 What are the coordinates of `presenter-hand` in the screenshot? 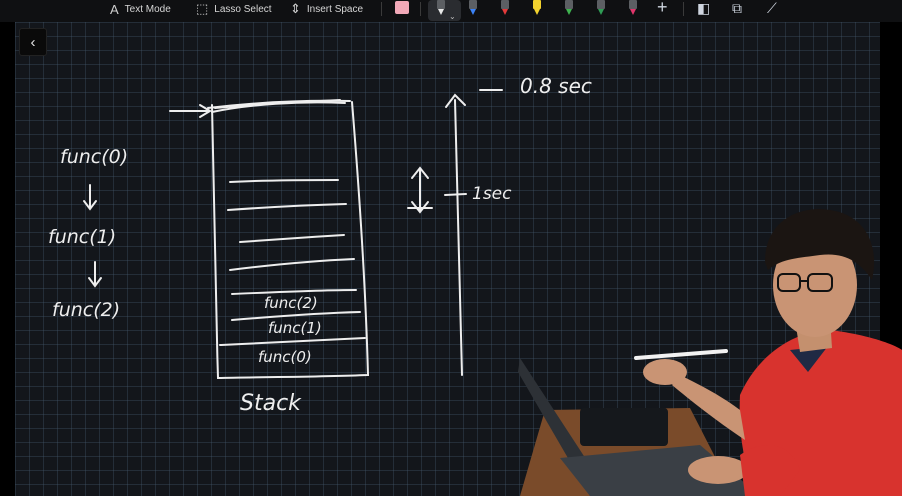 It's located at (665, 372).